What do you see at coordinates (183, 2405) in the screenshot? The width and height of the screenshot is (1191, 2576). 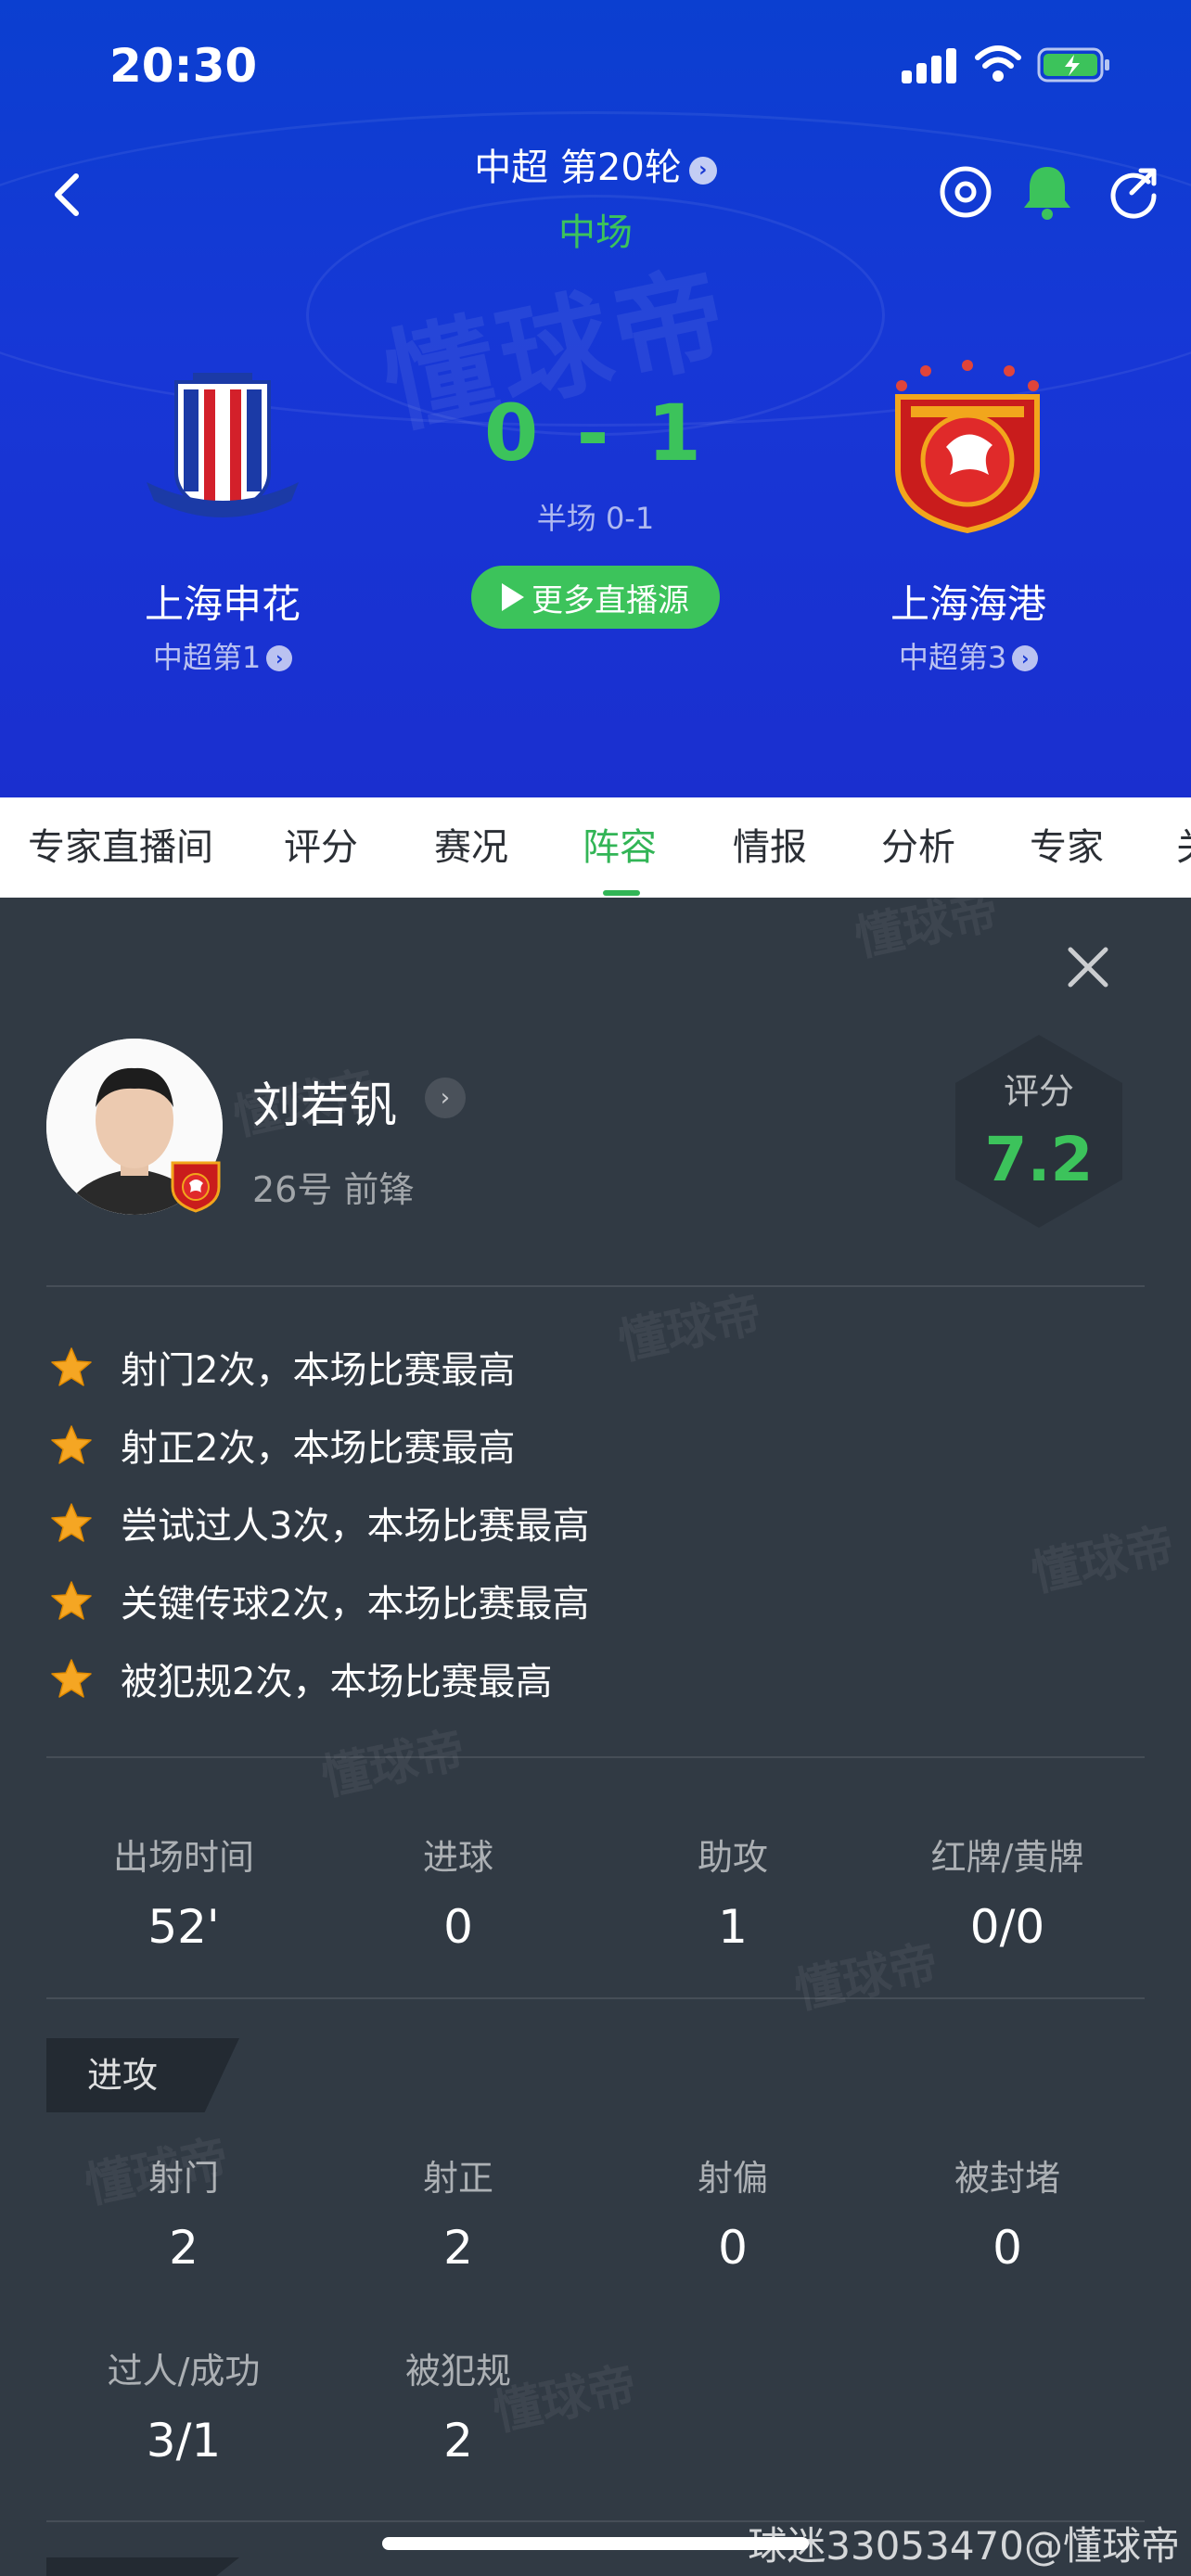 I see `stat-dribbles: 过人/成功 3/1` at bounding box center [183, 2405].